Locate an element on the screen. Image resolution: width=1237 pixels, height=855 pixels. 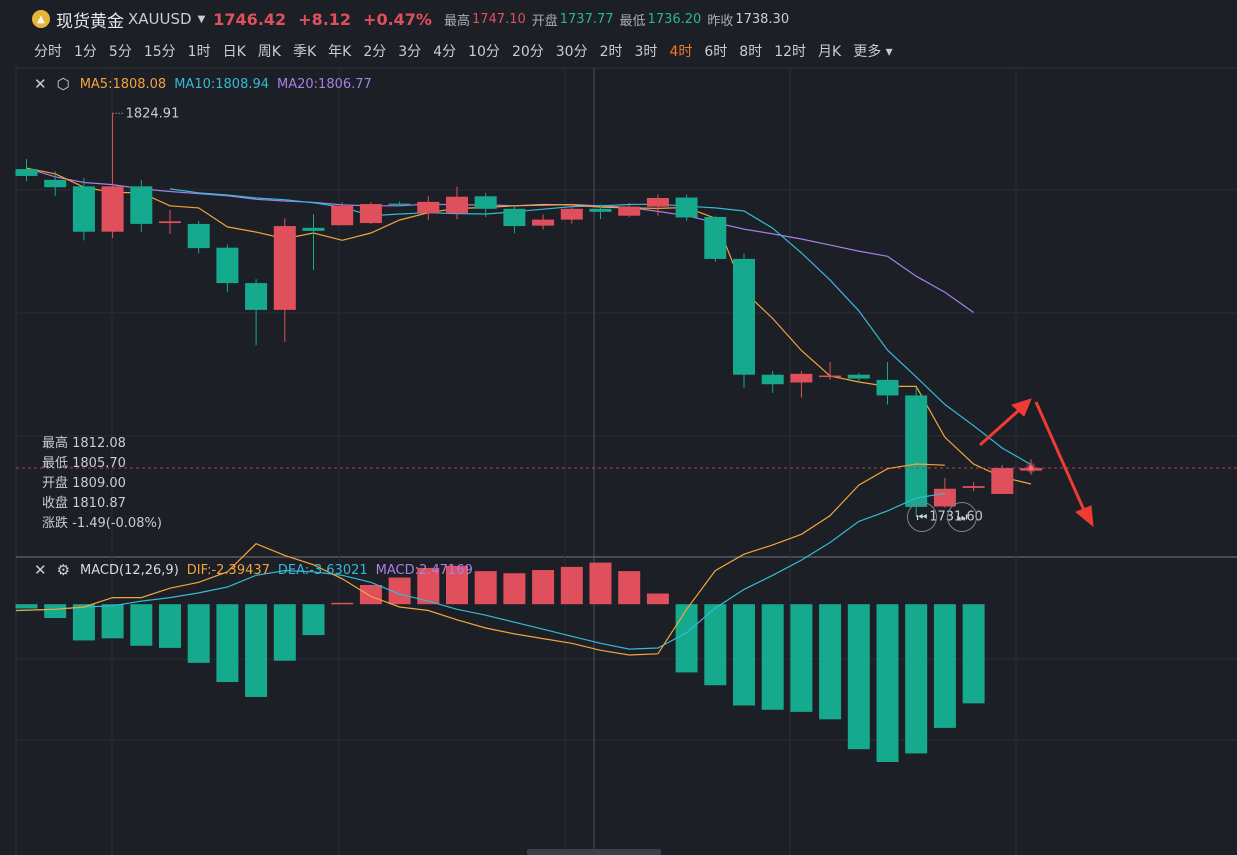
ohlc-low: 最低 1805.70 is located at coordinates (84, 463).